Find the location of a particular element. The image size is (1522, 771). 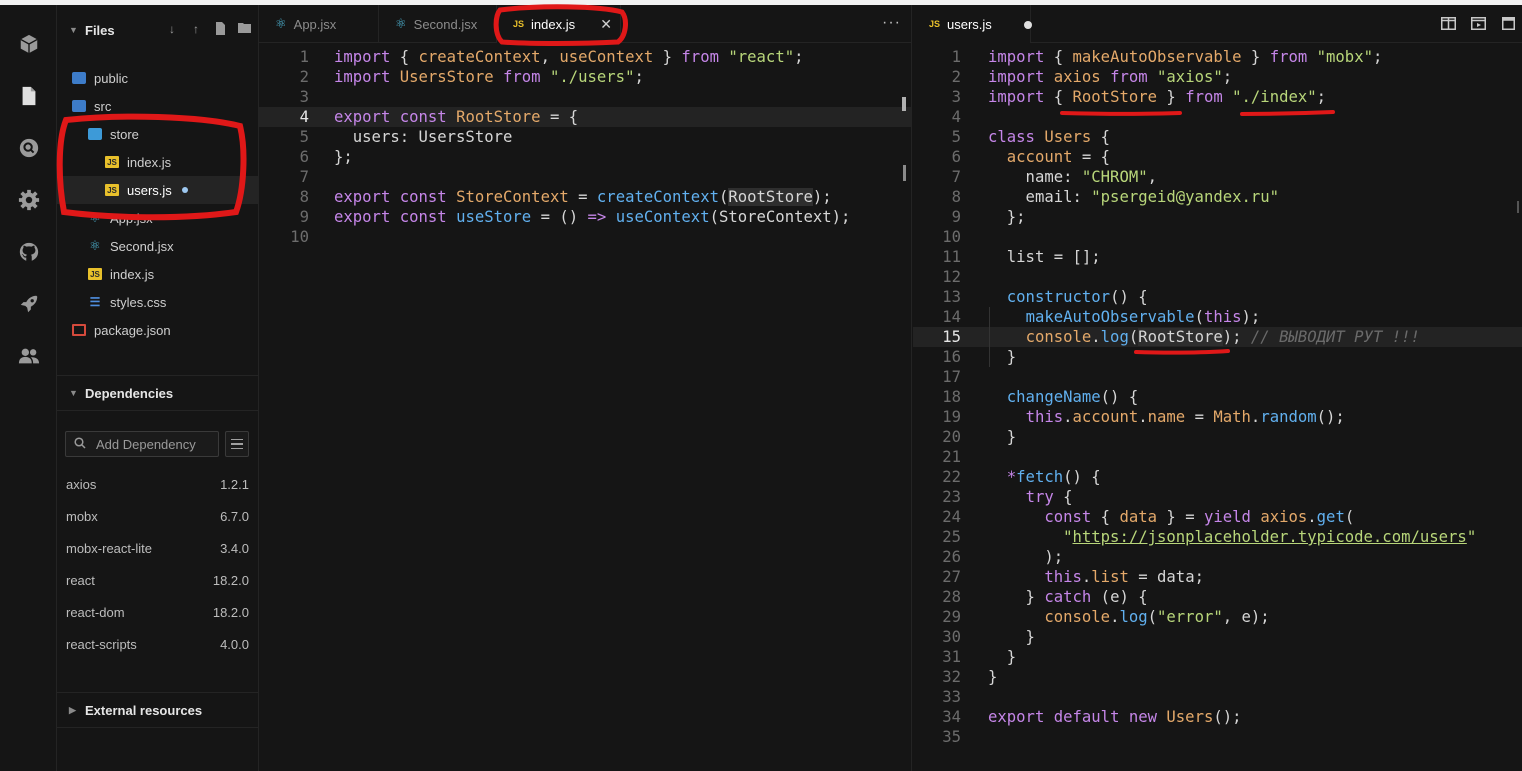

tree-item-store: store is located at coordinates (158, 134).